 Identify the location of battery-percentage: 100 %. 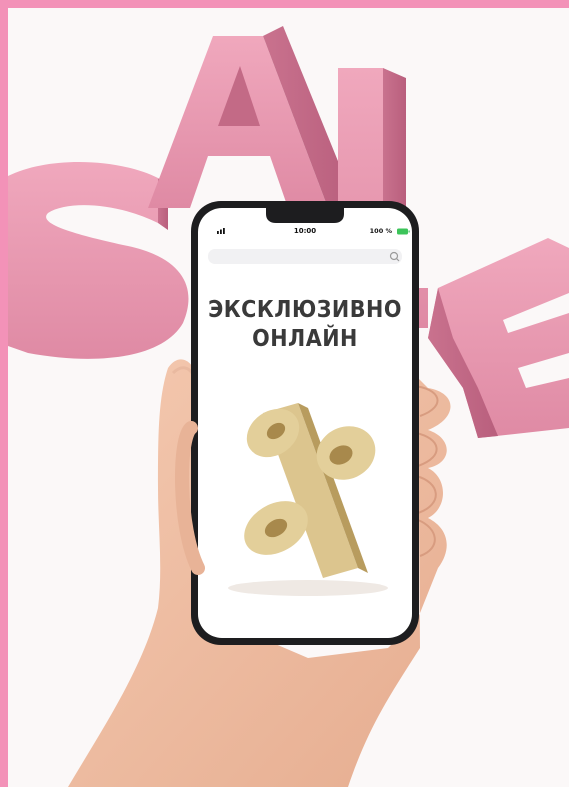
(380, 231).